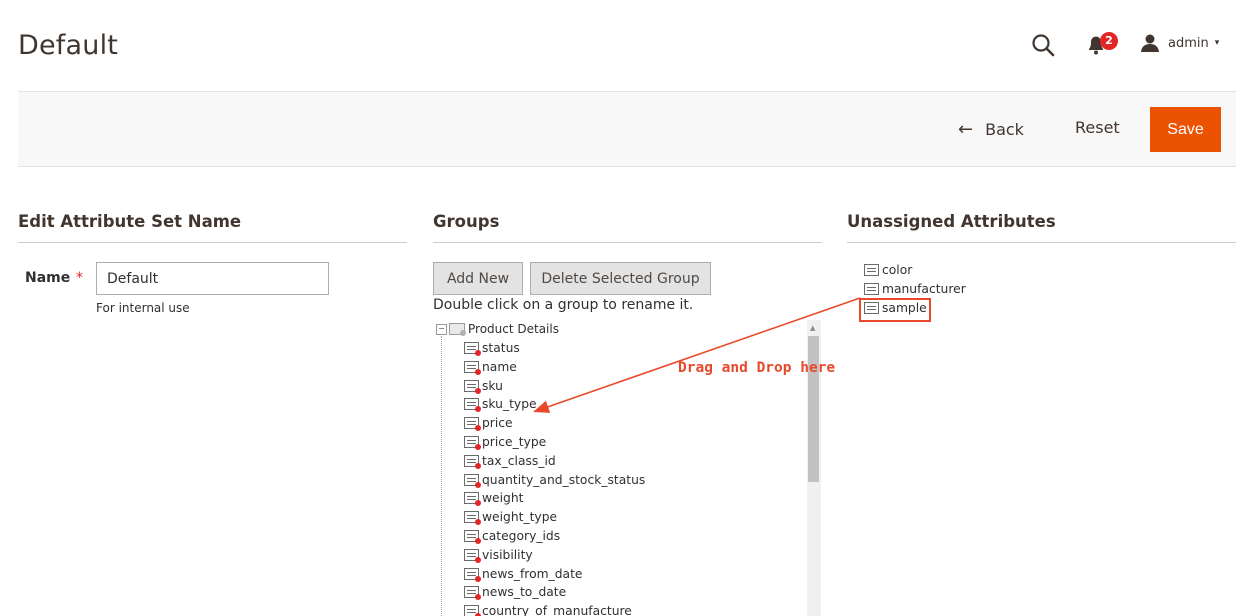 This screenshot has width=1256, height=616. I want to click on back-button-label: Back, so click(1004, 129).